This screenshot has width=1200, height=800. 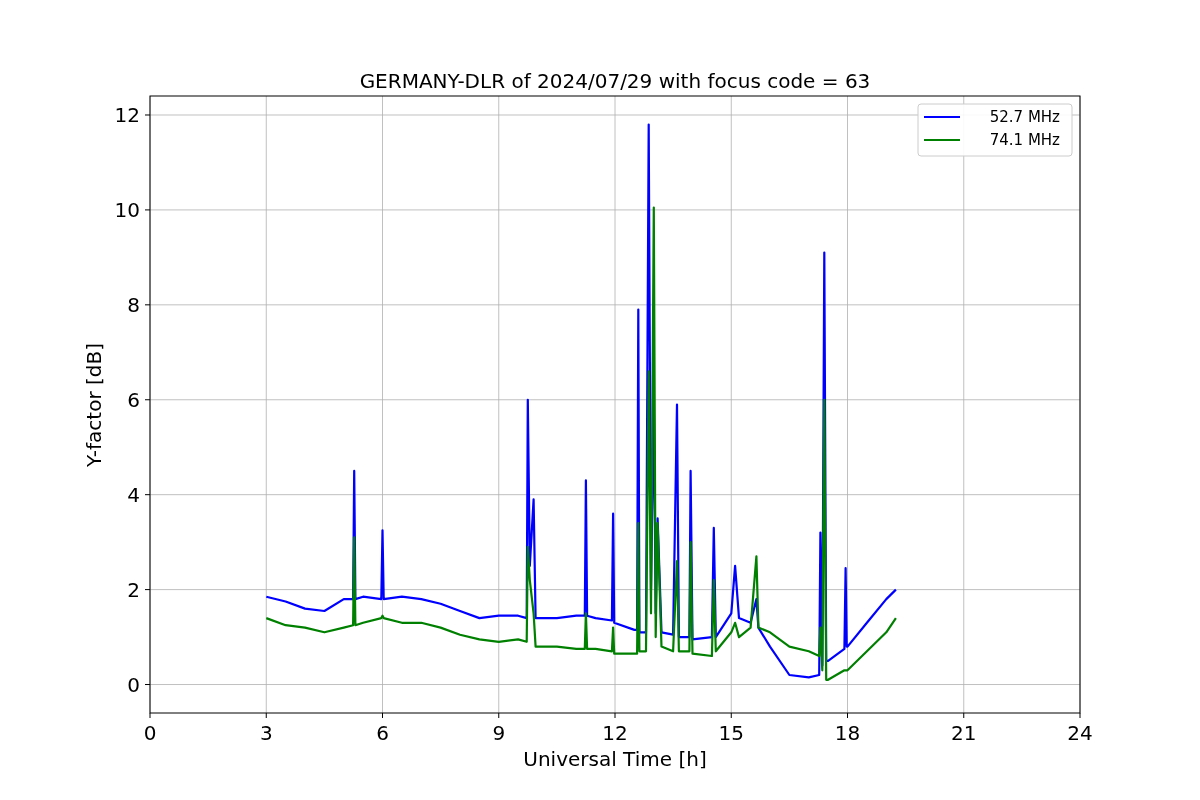 I want to click on y-tick-label: 2, so click(x=133, y=589).